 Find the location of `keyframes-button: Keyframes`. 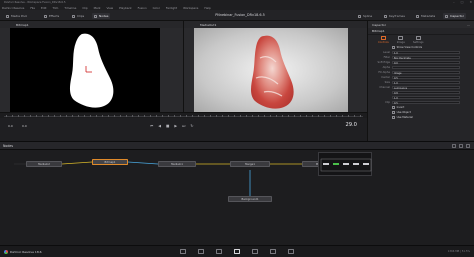

keyframes-button: Keyframes is located at coordinates (394, 16).